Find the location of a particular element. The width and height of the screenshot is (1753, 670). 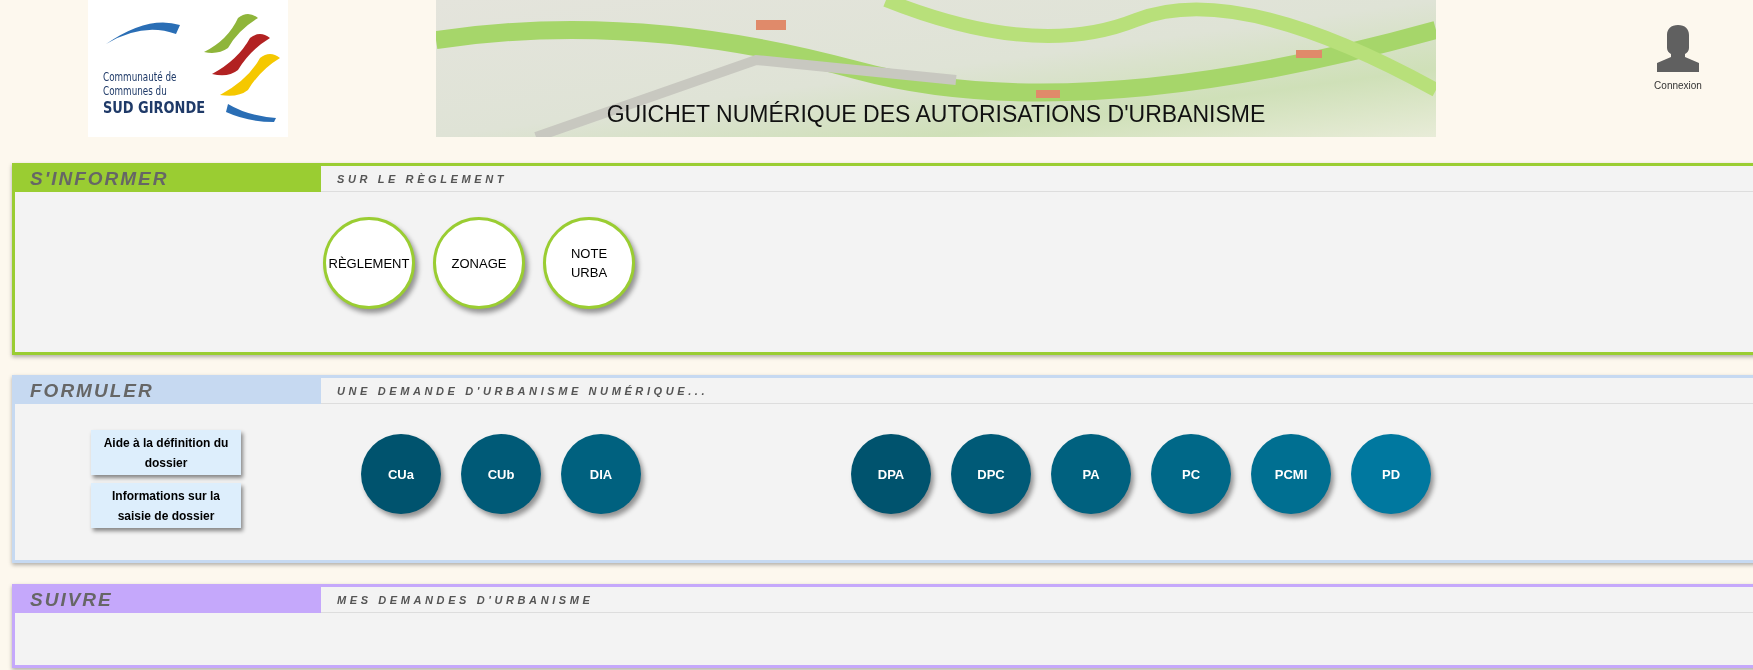

form-type-button: PA is located at coordinates (1091, 474).